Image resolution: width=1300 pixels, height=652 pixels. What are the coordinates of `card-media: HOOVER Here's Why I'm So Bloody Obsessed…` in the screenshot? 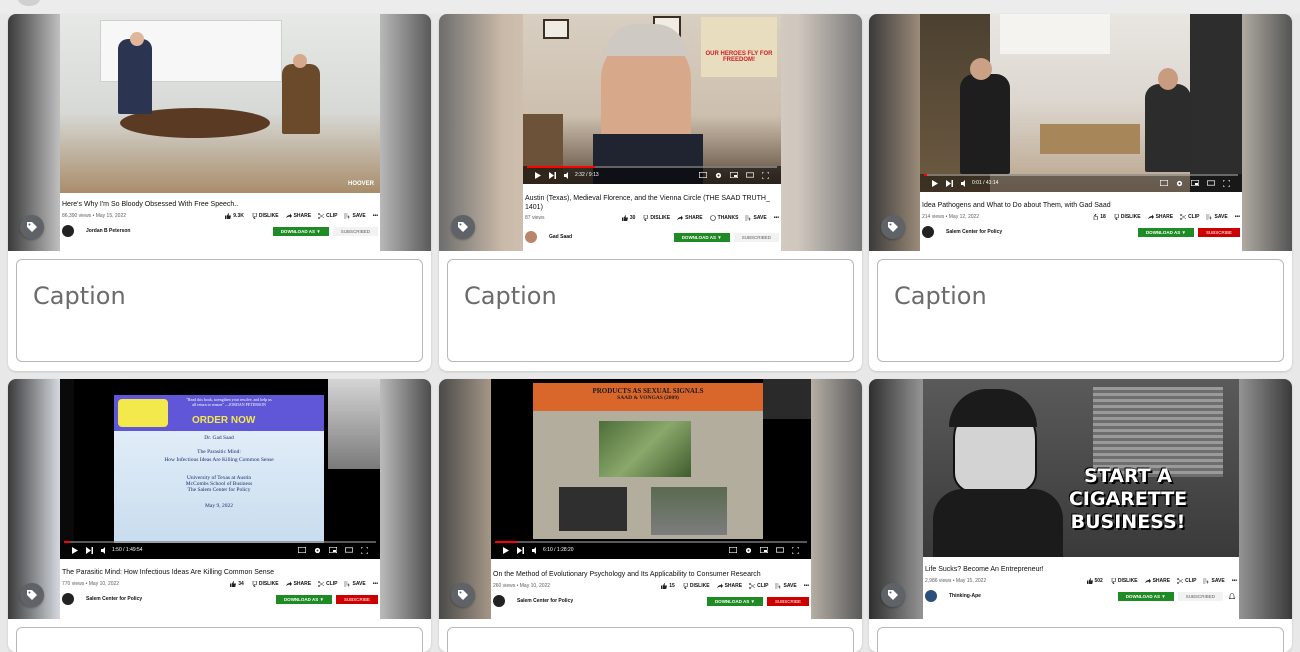 It's located at (219, 132).